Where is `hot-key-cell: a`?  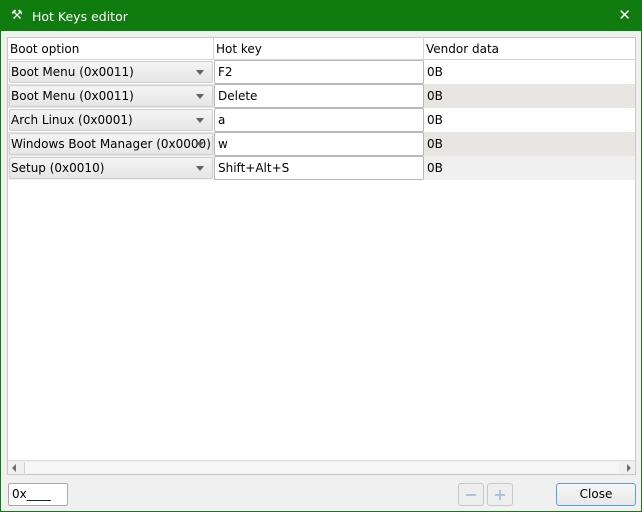 hot-key-cell: a is located at coordinates (319, 120).